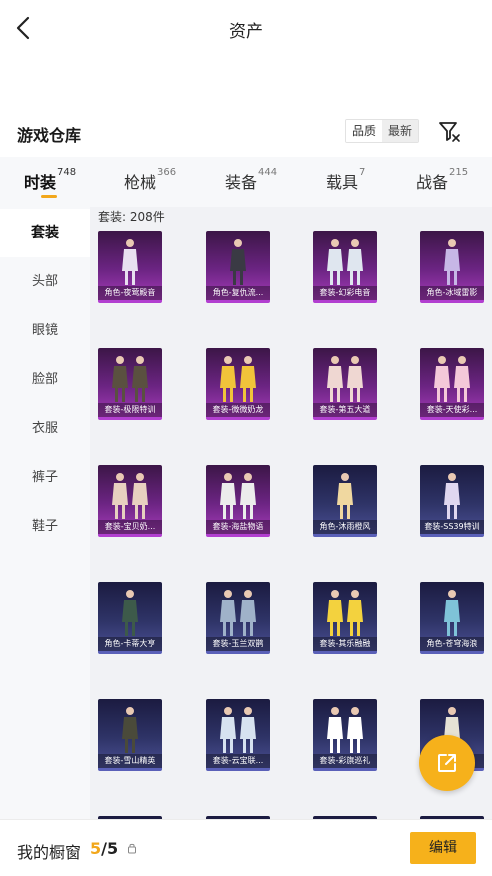  I want to click on outfit-card: 角色-冰域雷影, so click(452, 267).